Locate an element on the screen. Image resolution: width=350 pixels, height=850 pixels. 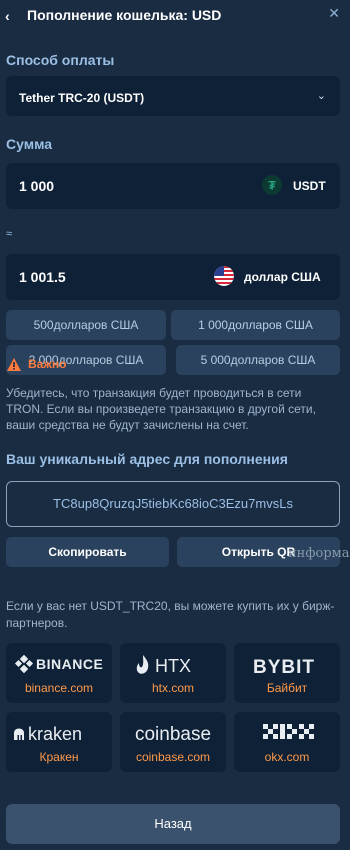
back-button: Назад is located at coordinates (173, 824).